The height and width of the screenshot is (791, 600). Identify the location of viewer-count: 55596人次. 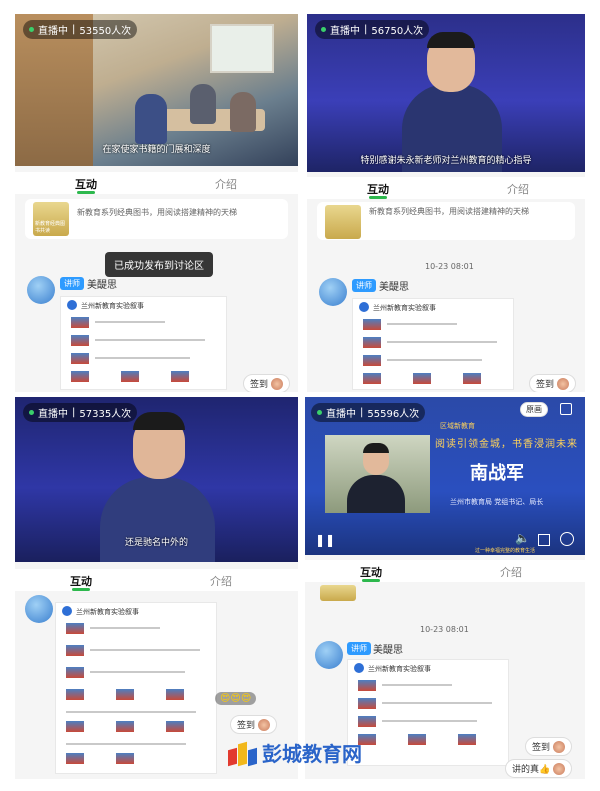
(393, 414).